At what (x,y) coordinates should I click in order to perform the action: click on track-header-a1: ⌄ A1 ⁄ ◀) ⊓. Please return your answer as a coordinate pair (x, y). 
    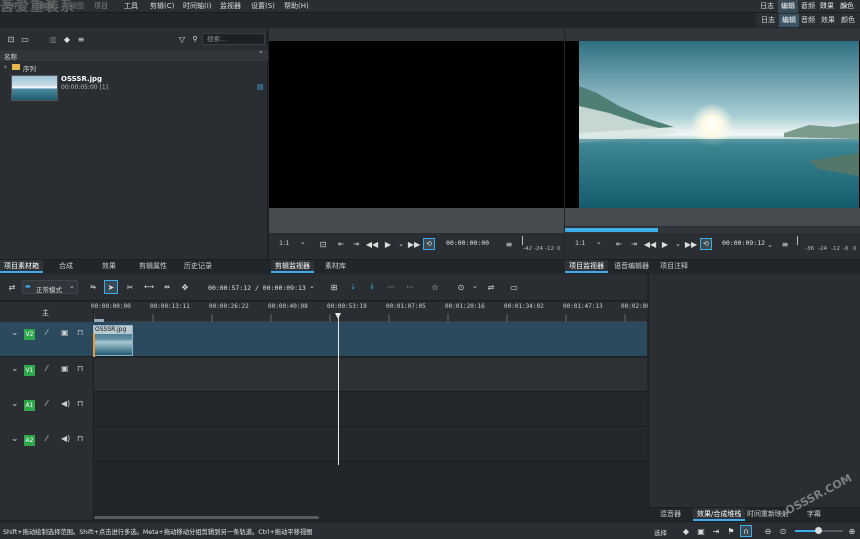
    Looking at the image, I should click on (47, 410).